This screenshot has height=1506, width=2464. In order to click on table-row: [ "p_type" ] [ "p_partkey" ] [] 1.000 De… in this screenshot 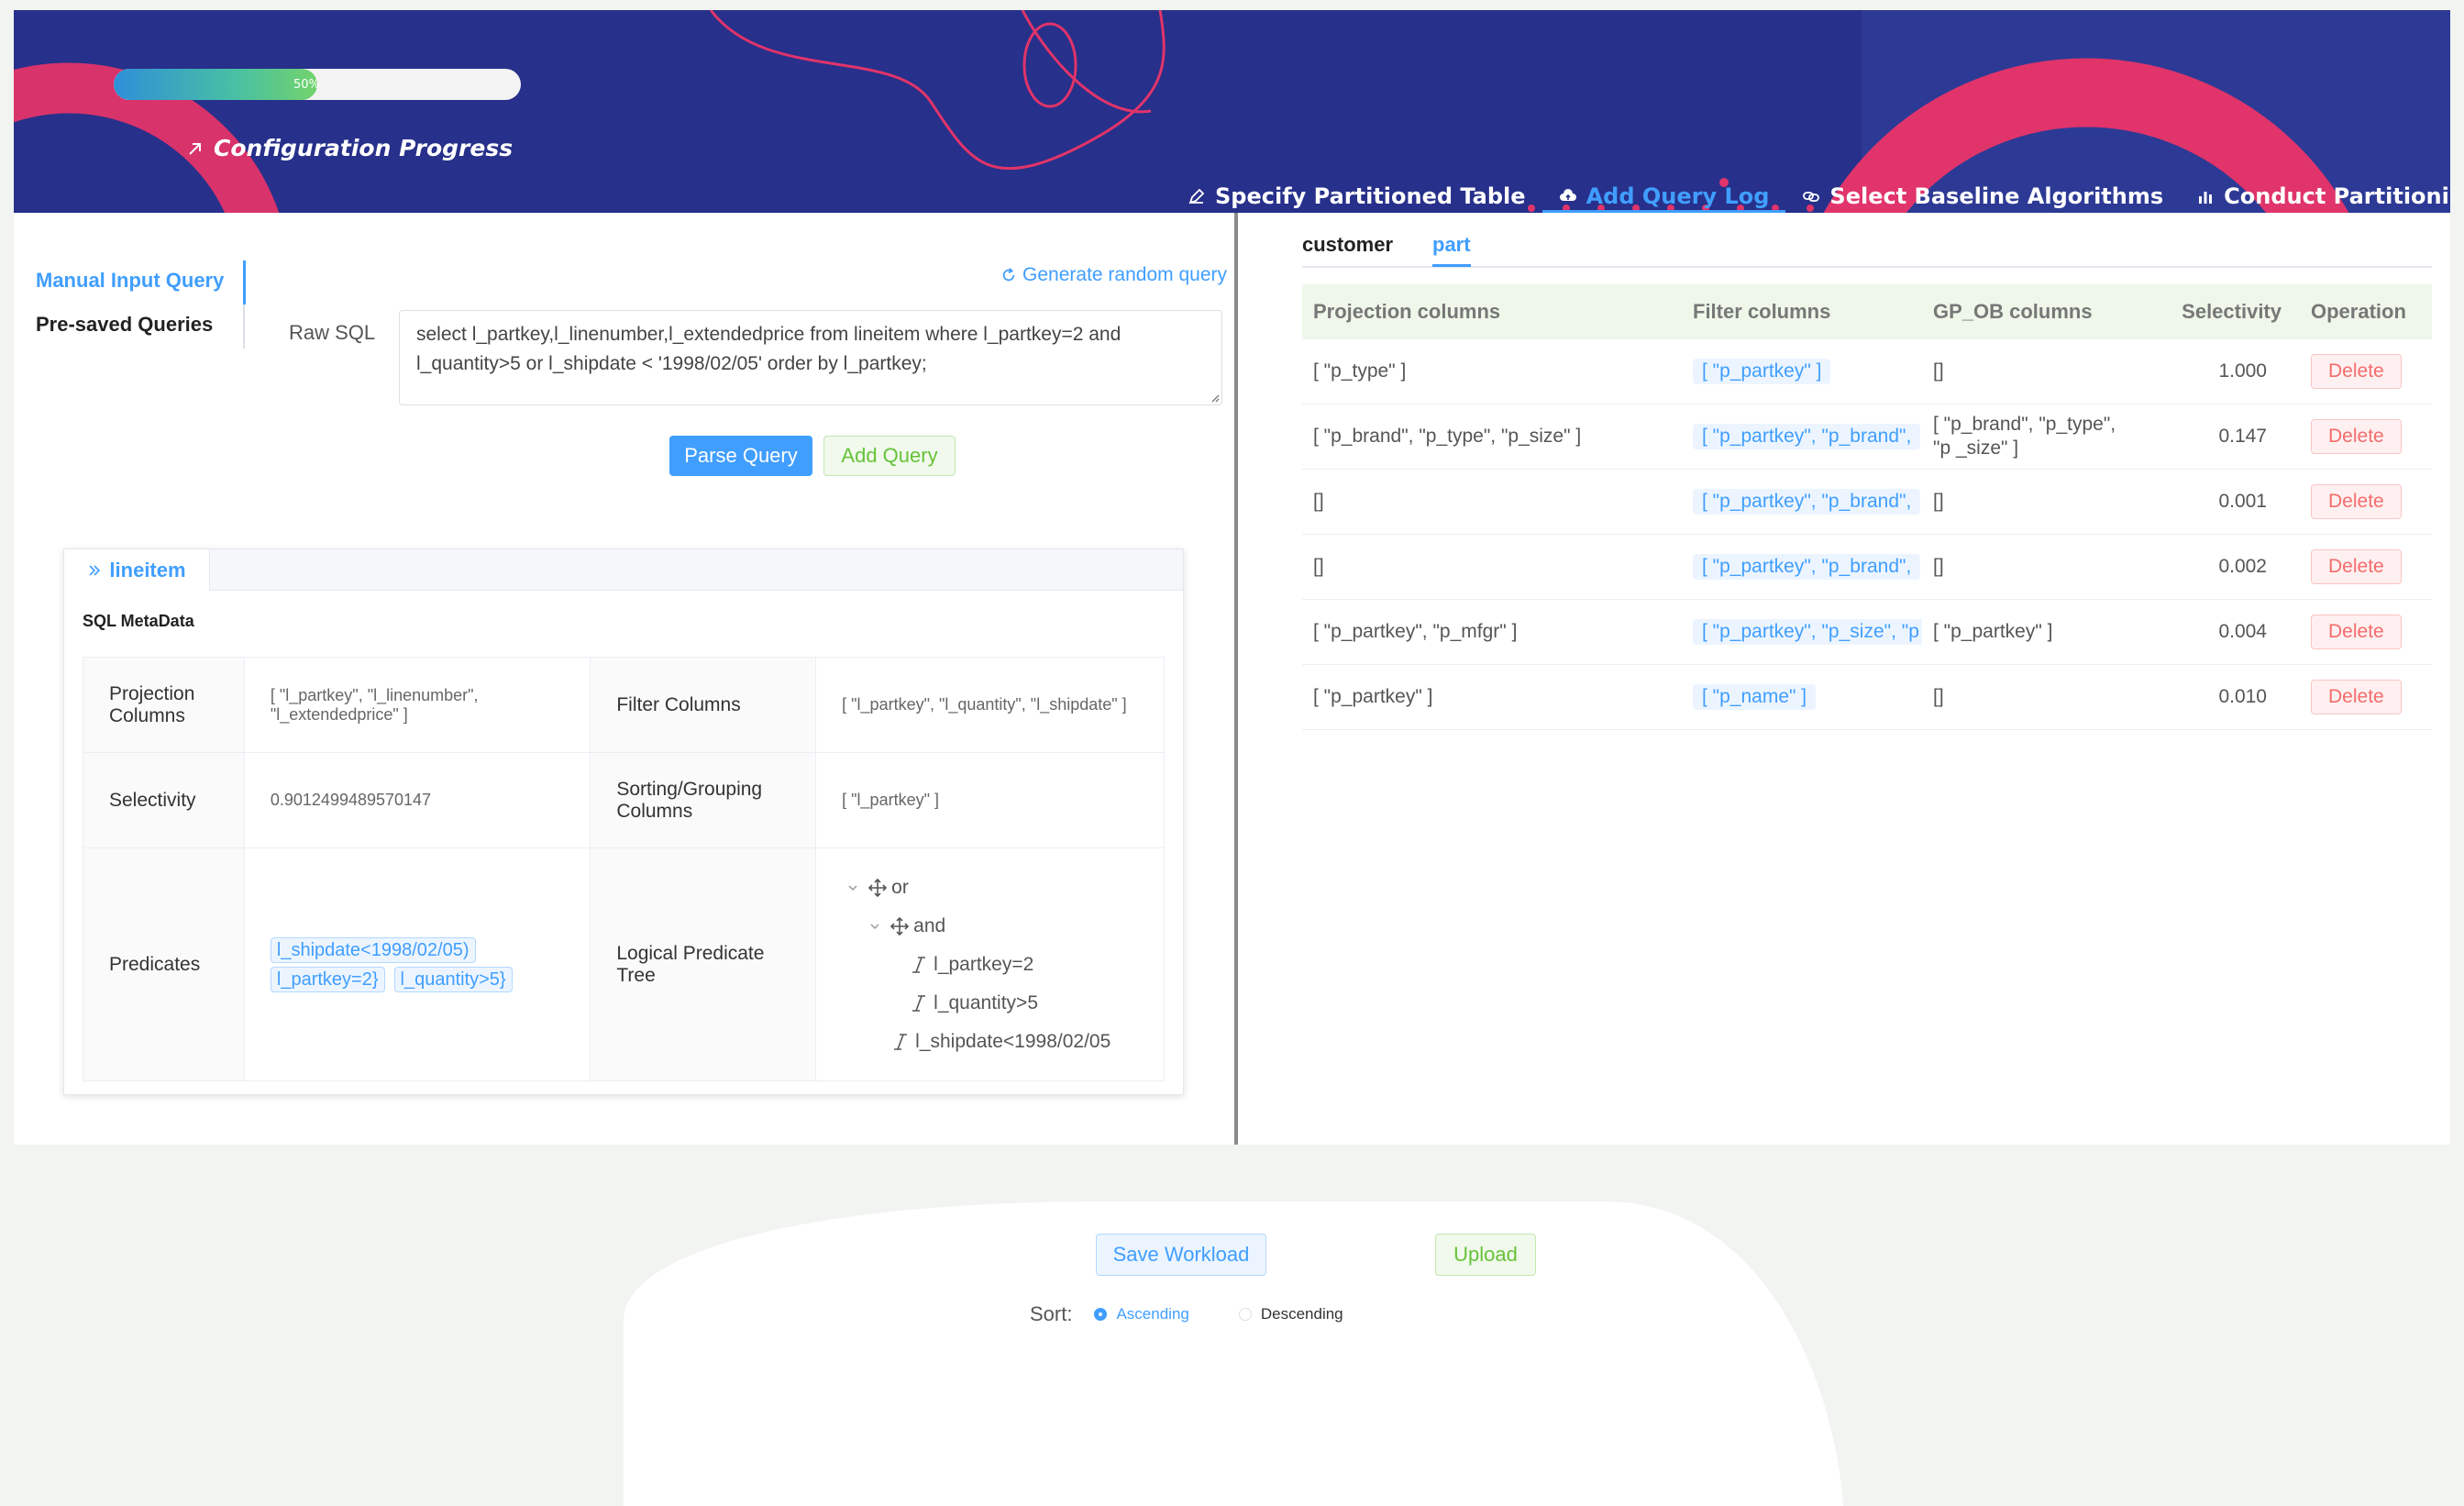, I will do `click(1867, 371)`.